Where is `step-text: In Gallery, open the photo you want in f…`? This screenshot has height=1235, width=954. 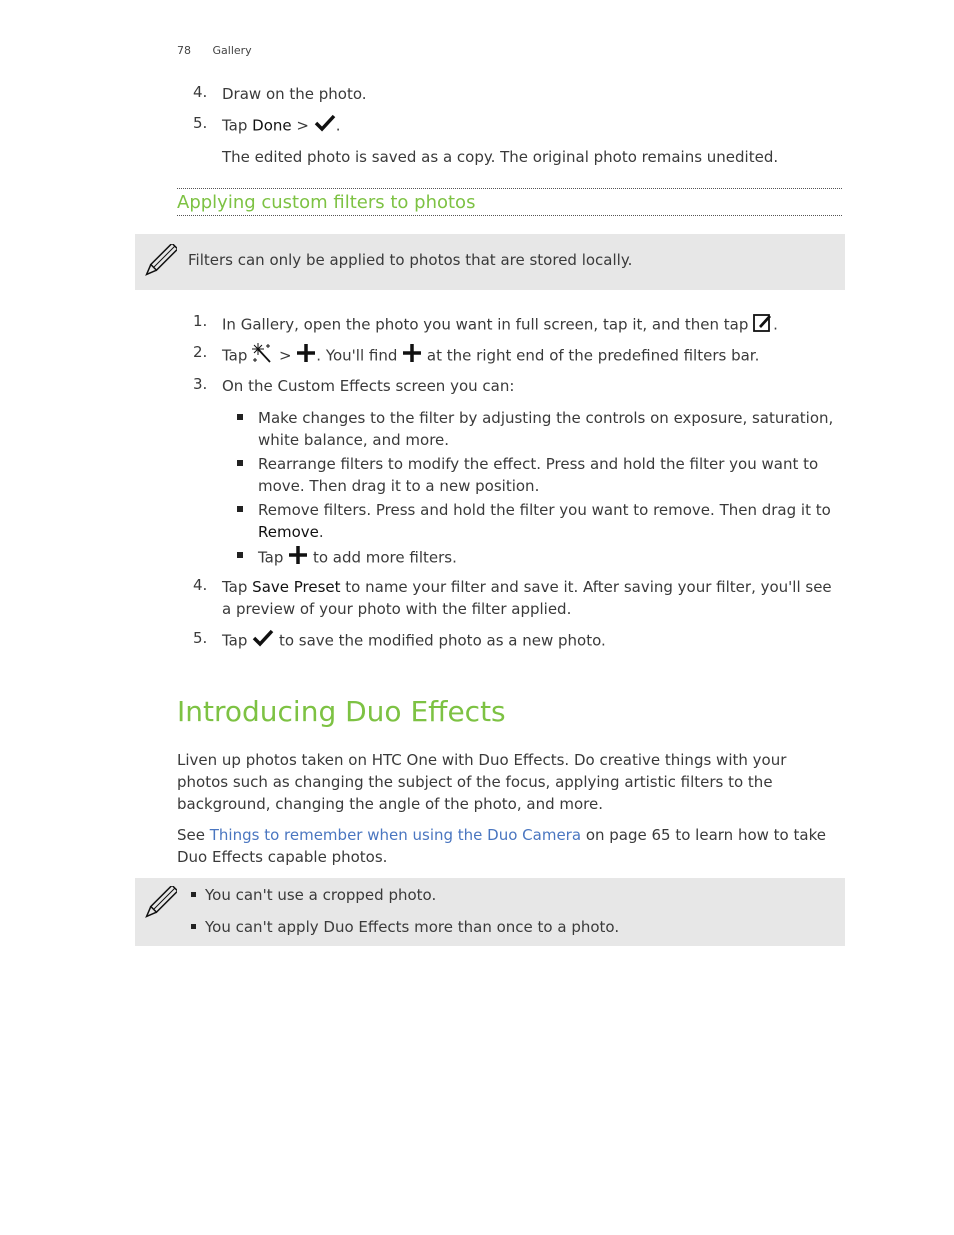 step-text: In Gallery, open the photo you want in f… is located at coordinates (532, 325).